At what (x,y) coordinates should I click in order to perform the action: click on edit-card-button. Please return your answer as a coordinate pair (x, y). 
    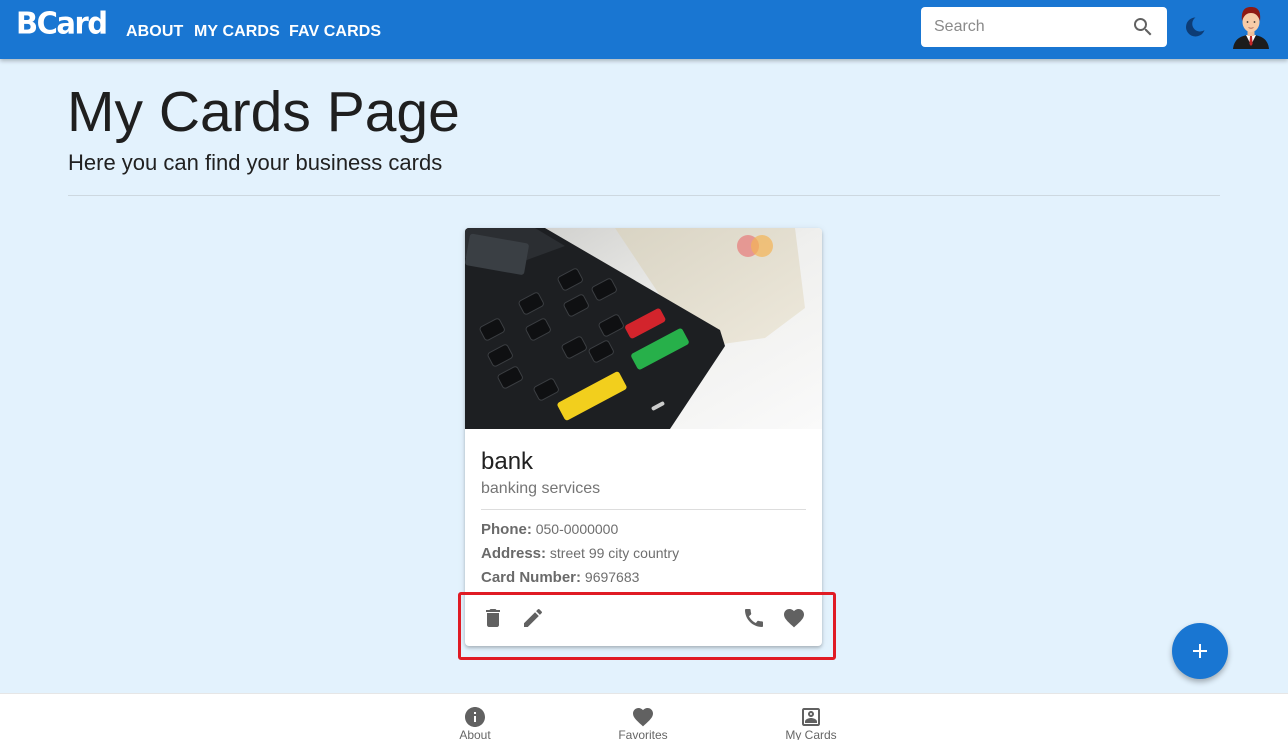
    Looking at the image, I should click on (533, 618).